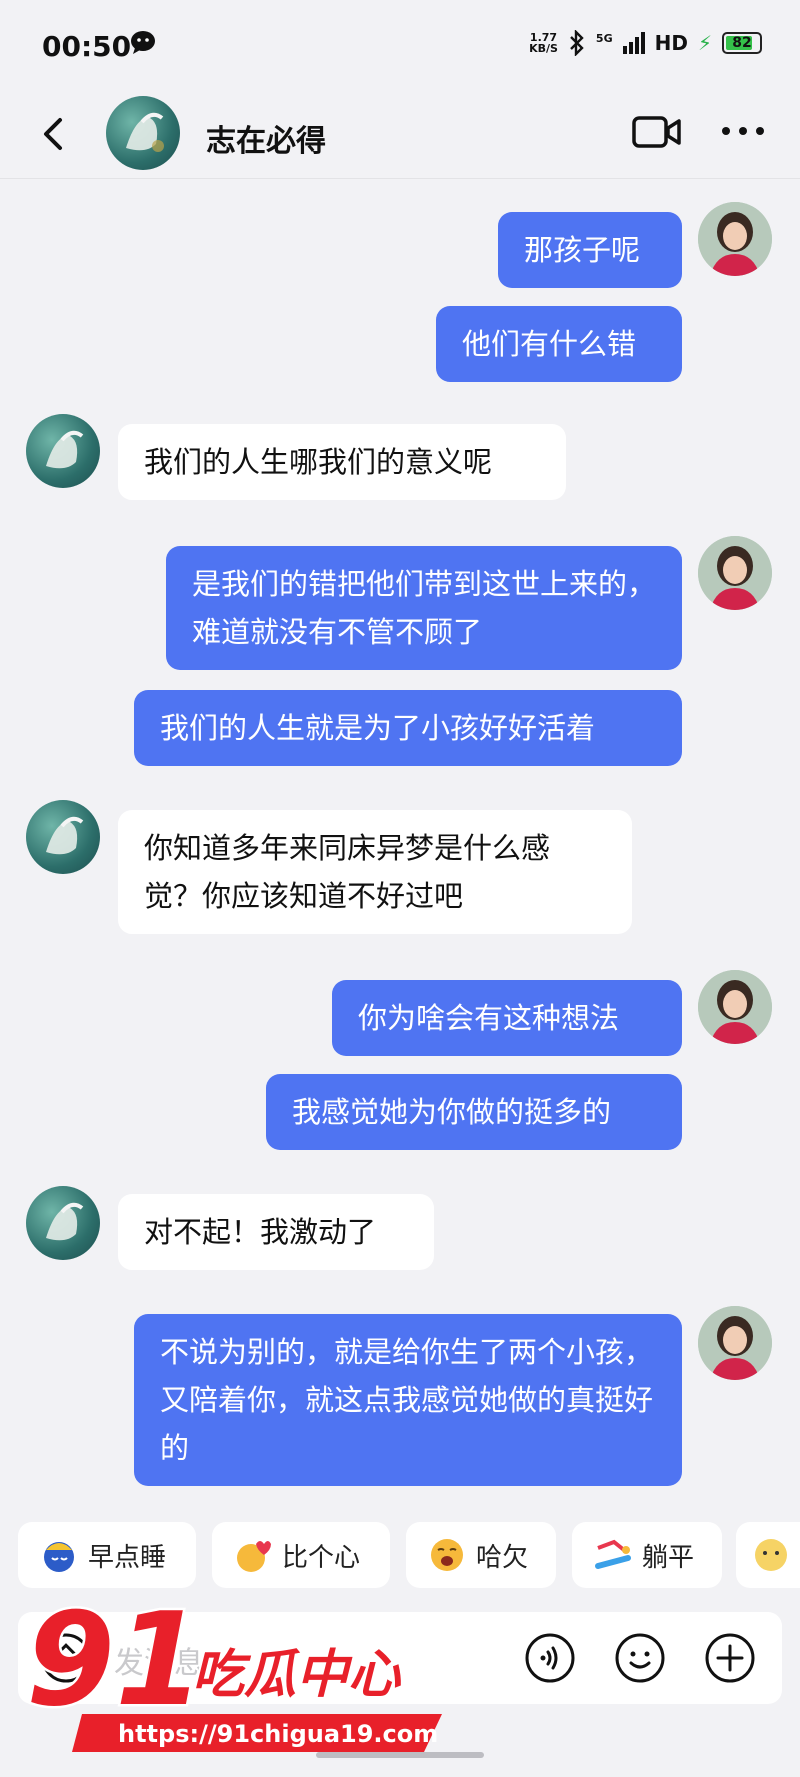 This screenshot has height=1777, width=800. Describe the element at coordinates (143, 42) in the screenshot. I see `wechat-notification-icon` at that location.